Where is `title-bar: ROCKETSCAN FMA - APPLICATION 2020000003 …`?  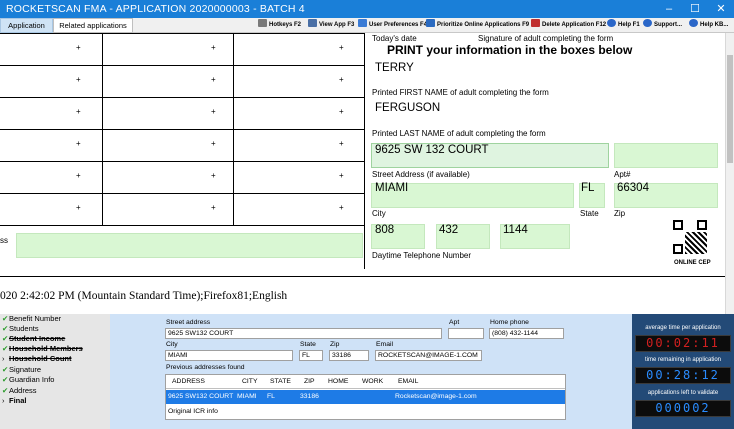
title-bar: ROCKETSCAN FMA - APPLICATION 2020000003 … is located at coordinates (367, 9).